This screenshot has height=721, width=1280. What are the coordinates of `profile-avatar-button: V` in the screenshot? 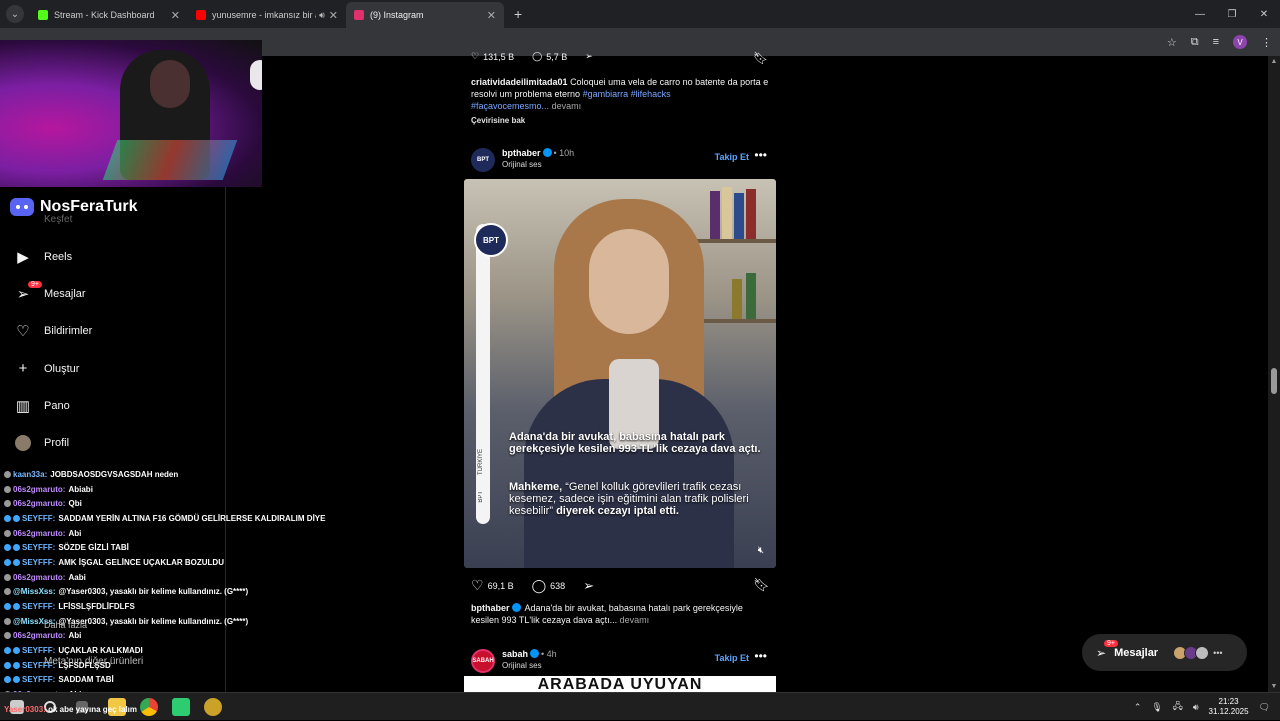 It's located at (1240, 42).